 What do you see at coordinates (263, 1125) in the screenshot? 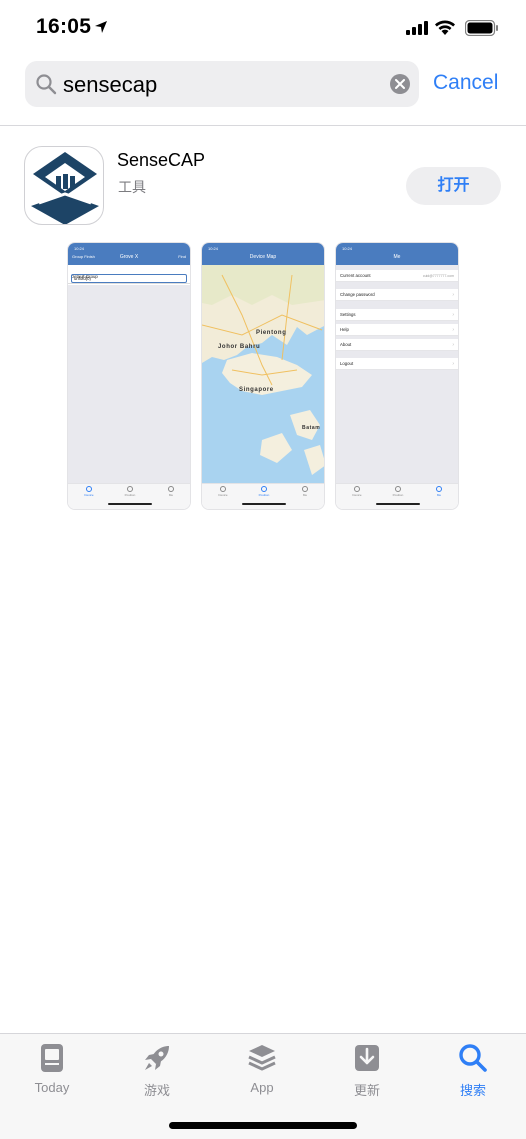
I see `home-indicator` at bounding box center [263, 1125].